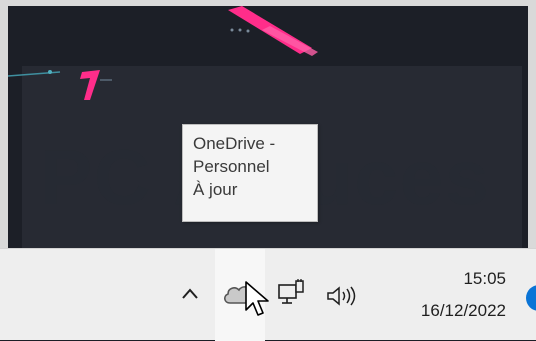 Image resolution: width=536 pixels, height=341 pixels. I want to click on chevron-up-icon, so click(190, 294).